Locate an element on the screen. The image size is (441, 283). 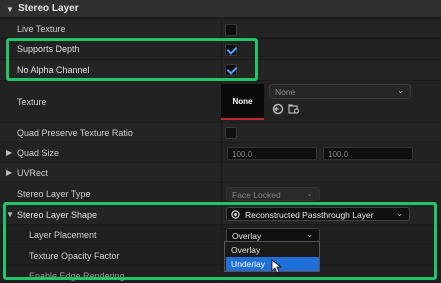
mouse-cursor-icon is located at coordinates (277, 266).